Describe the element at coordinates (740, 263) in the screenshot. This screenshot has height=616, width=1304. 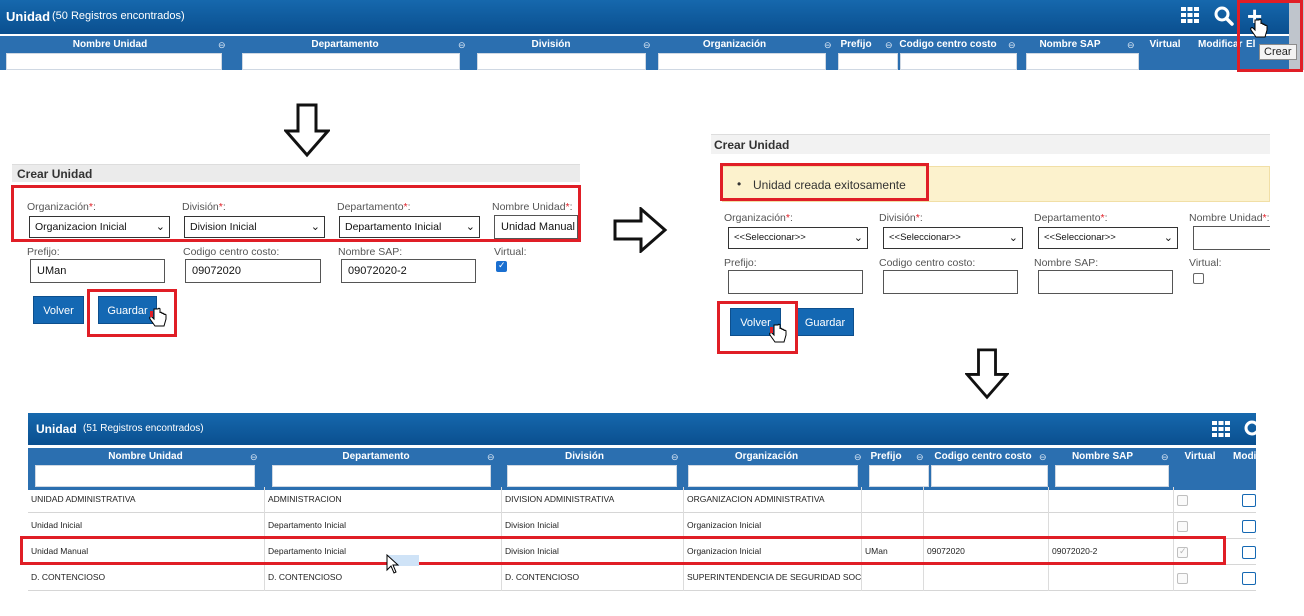
I see `form2-label-prefijo: Prefijo:` at that location.